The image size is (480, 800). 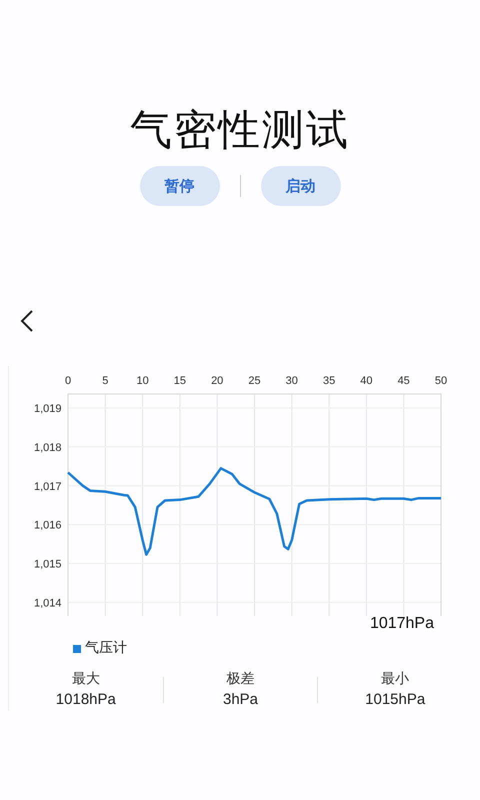 What do you see at coordinates (366, 381) in the screenshot?
I see `x-tick-label: 40` at bounding box center [366, 381].